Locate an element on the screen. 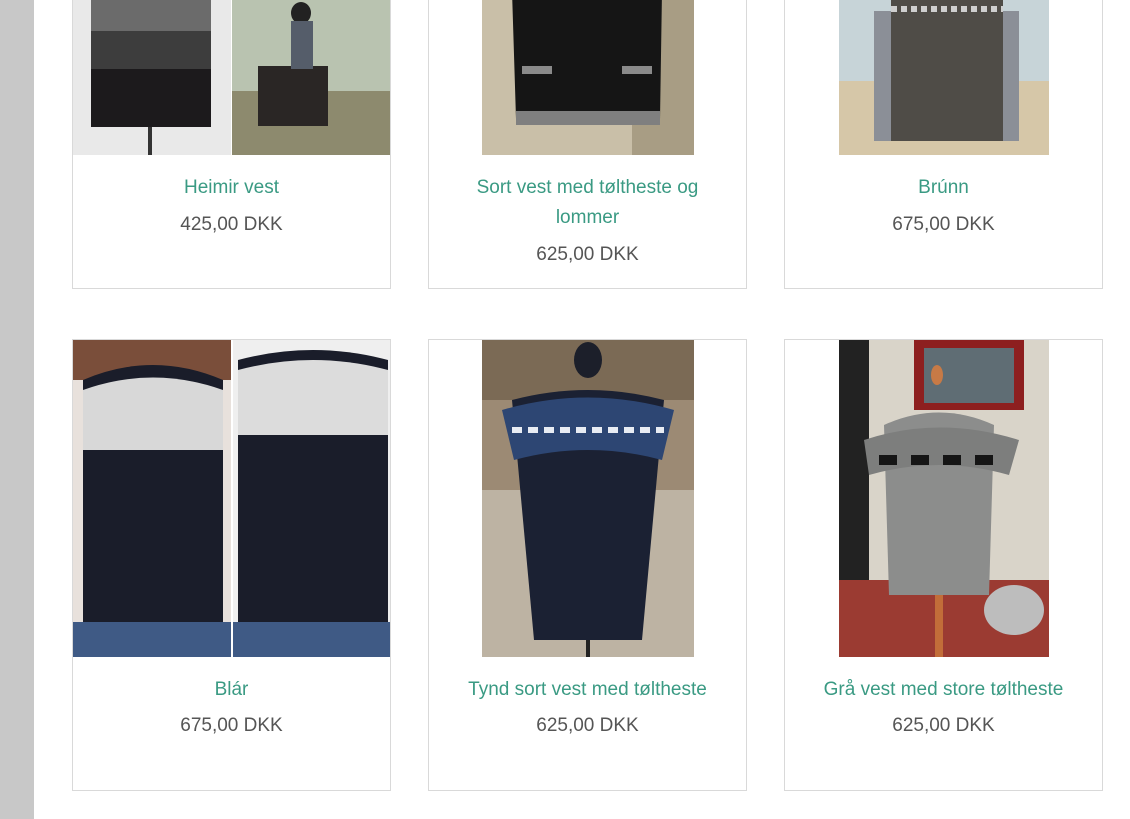  product-title: Brúnn is located at coordinates (943, 188).